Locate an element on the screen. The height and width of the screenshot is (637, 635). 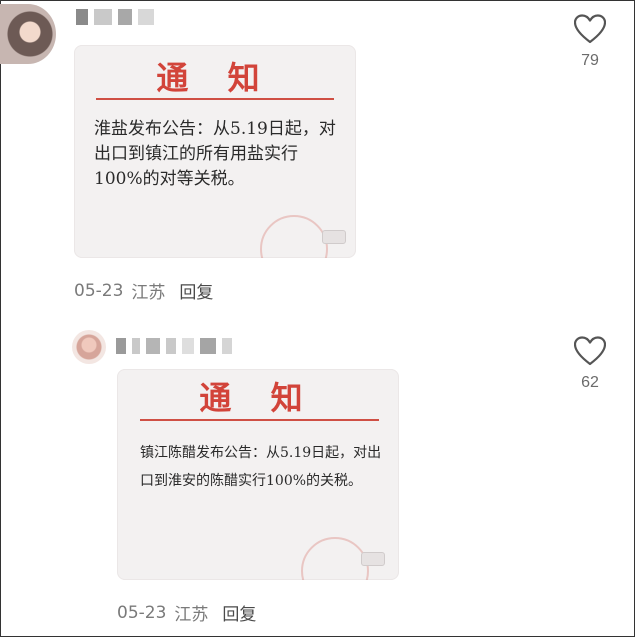
like-button: 62 is located at coordinates (590, 364).